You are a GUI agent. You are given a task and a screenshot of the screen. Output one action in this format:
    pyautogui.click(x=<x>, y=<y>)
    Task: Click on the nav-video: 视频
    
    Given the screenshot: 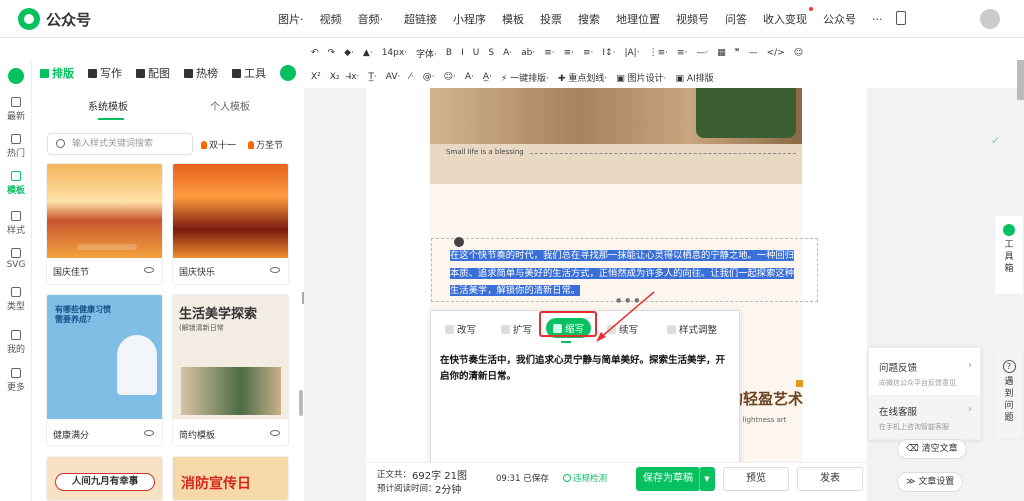 What is the action you would take?
    pyautogui.click(x=331, y=19)
    